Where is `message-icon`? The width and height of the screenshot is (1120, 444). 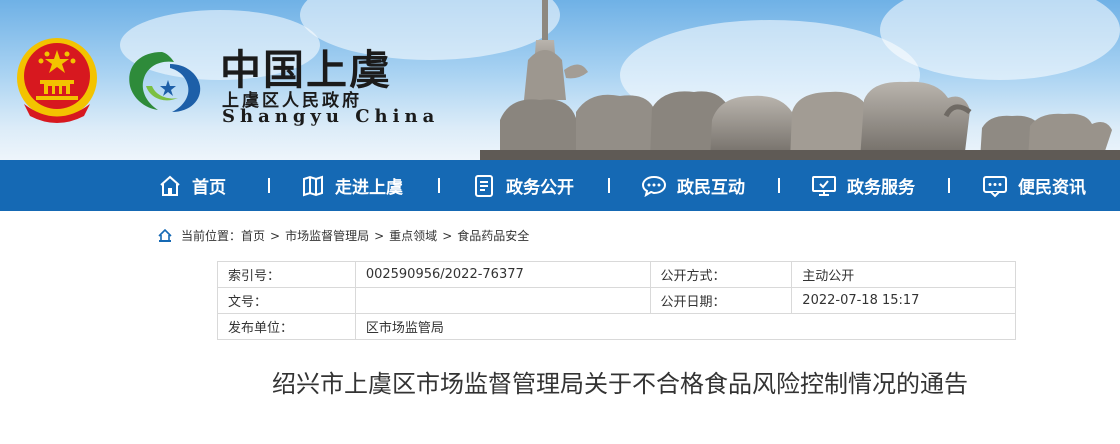 message-icon is located at coordinates (995, 186).